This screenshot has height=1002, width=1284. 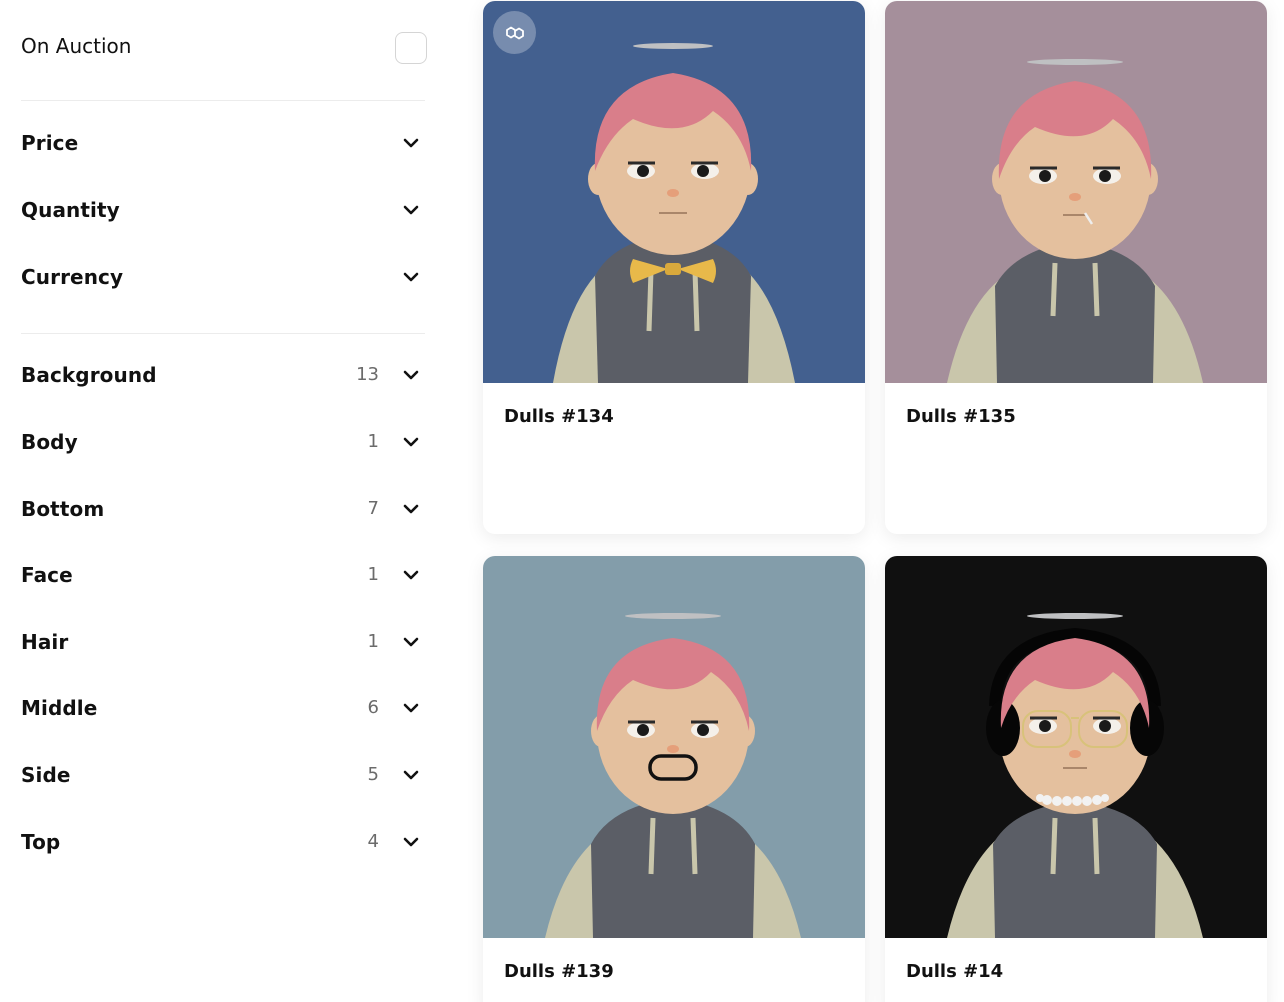 What do you see at coordinates (47, 575) in the screenshot?
I see `filter-label: Face` at bounding box center [47, 575].